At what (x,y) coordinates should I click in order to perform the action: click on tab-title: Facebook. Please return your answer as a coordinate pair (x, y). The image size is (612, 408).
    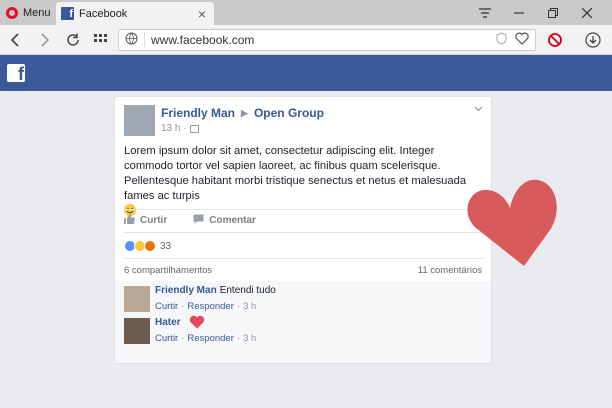
    Looking at the image, I should click on (103, 13).